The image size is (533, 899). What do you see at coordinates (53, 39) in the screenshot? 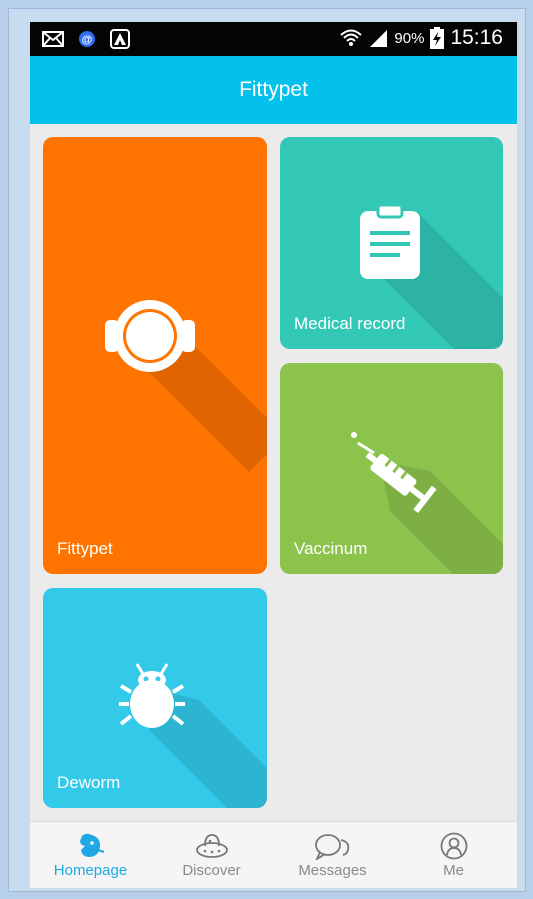
I see `mail-icon` at bounding box center [53, 39].